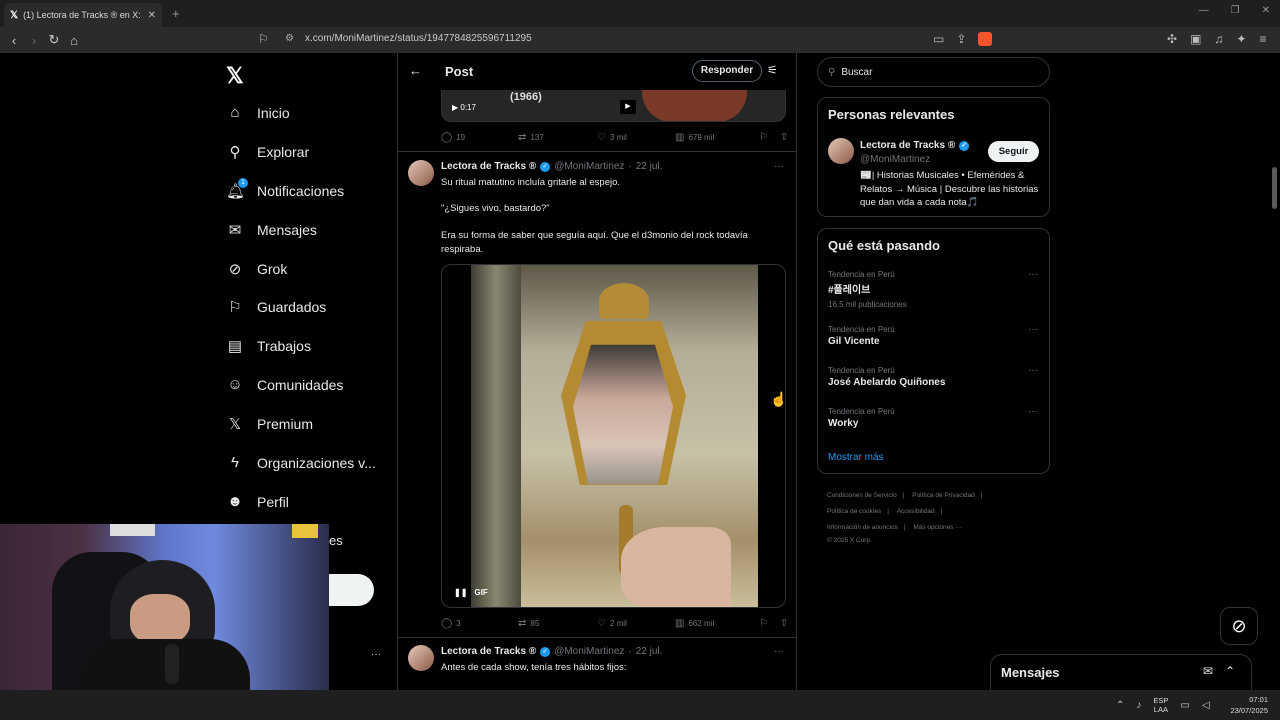 The height and width of the screenshot is (720, 1280). Describe the element at coordinates (276, 307) in the screenshot. I see `nav-item-guardados: ⚐ Guardados` at that location.